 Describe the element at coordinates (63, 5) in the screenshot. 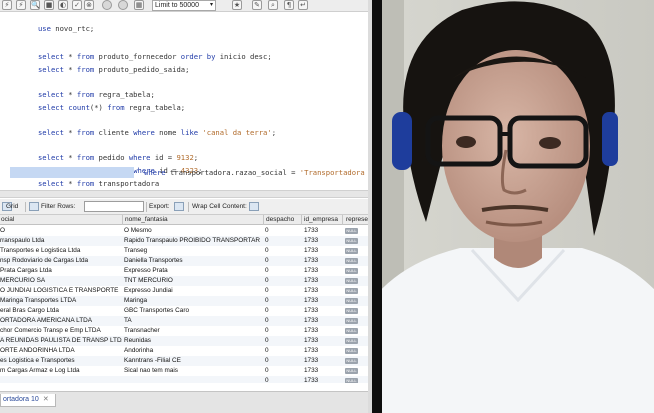

I see `toggle-icon: ◐` at that location.